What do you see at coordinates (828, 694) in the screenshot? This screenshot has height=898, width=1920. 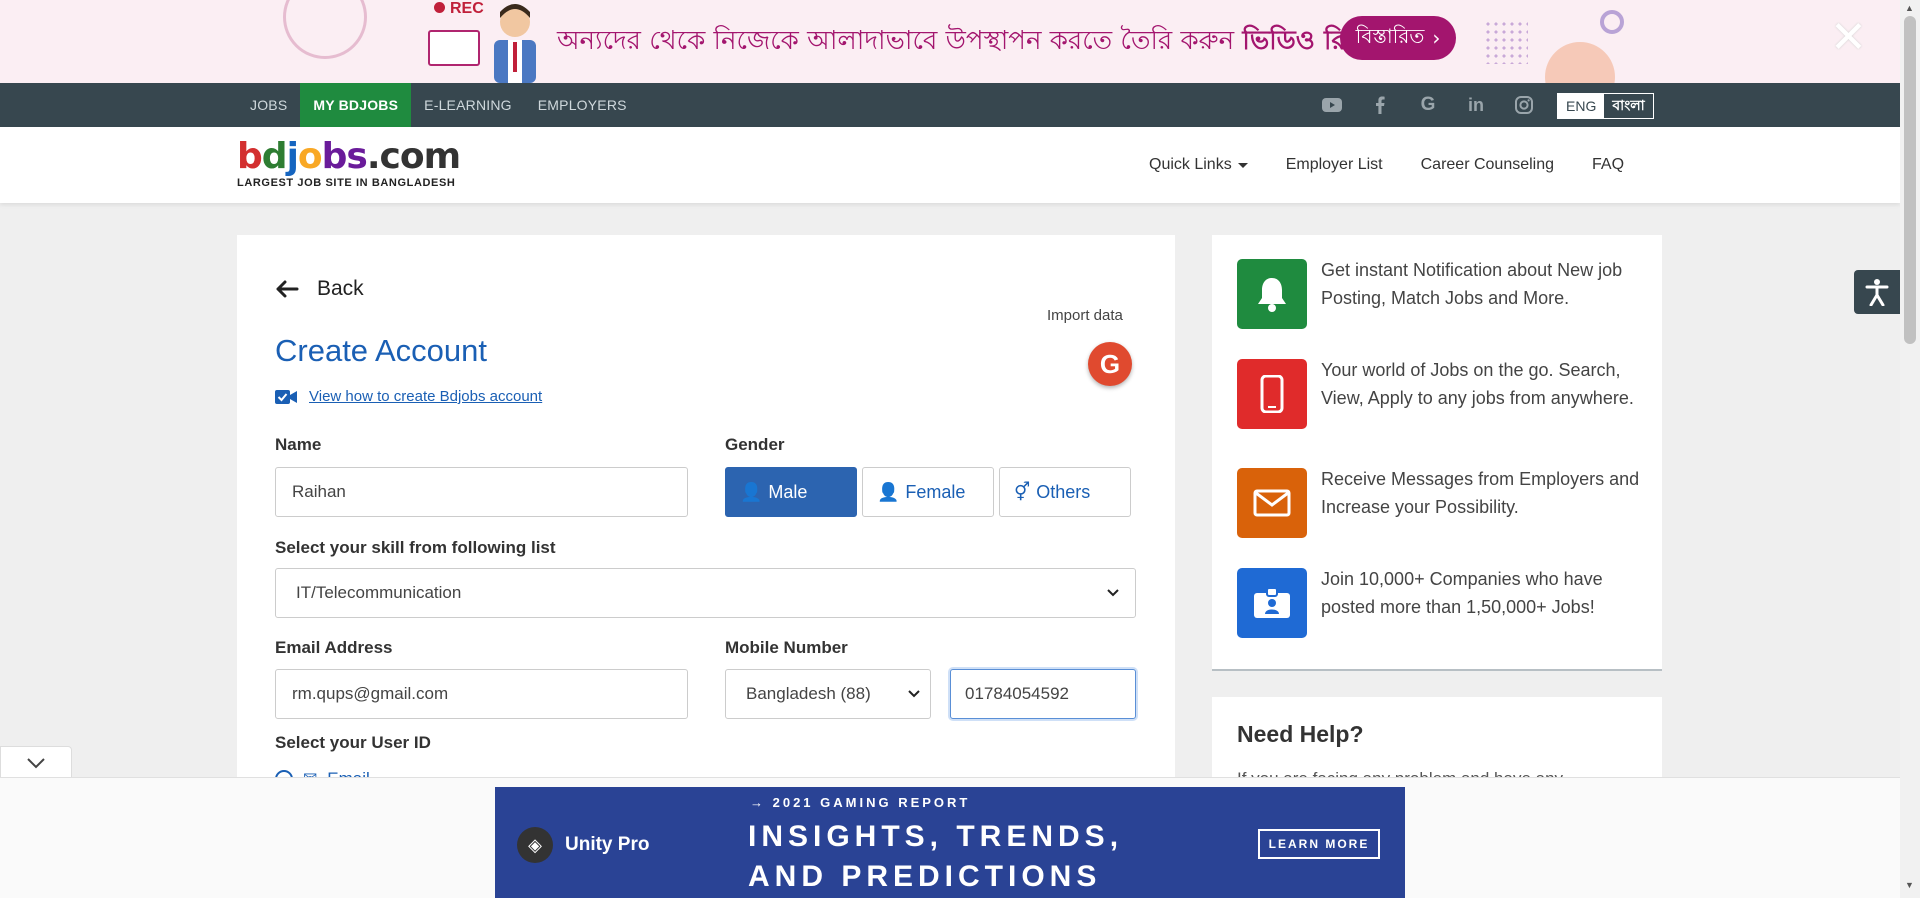 I see `country-code-select: Bangladesh (88)` at bounding box center [828, 694].